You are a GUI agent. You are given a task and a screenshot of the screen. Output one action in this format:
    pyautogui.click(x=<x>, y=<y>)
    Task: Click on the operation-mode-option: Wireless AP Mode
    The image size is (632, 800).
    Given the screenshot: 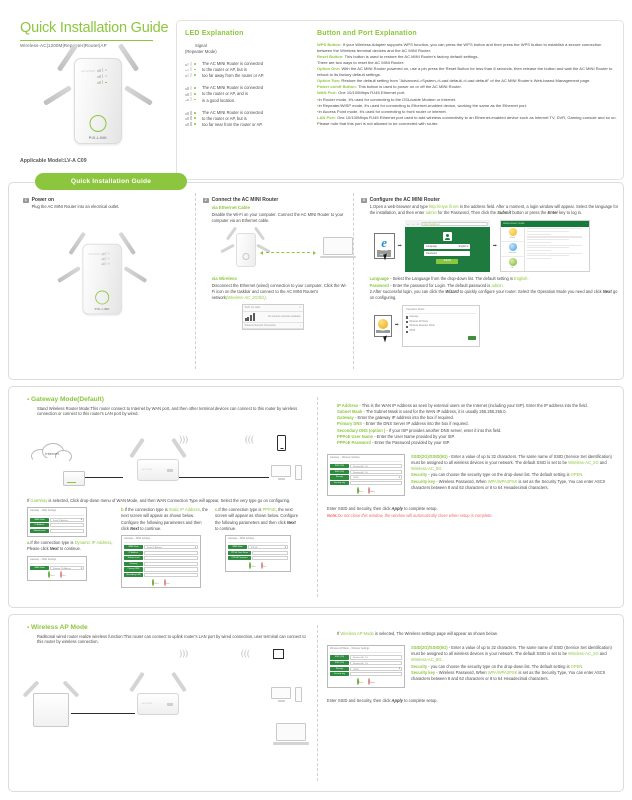 What is the action you would take?
    pyautogui.click(x=440, y=322)
    